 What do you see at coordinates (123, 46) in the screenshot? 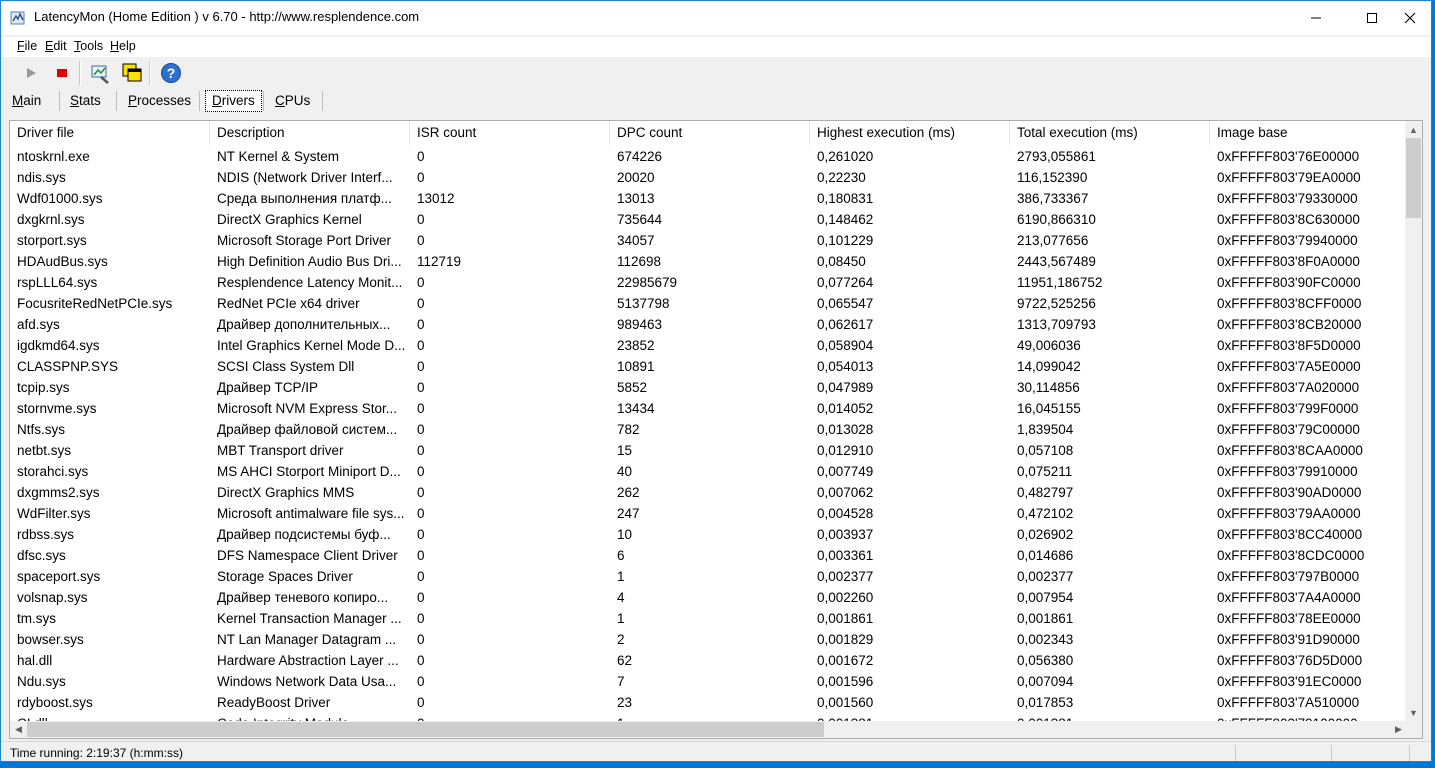
I see `menu-help: Help` at bounding box center [123, 46].